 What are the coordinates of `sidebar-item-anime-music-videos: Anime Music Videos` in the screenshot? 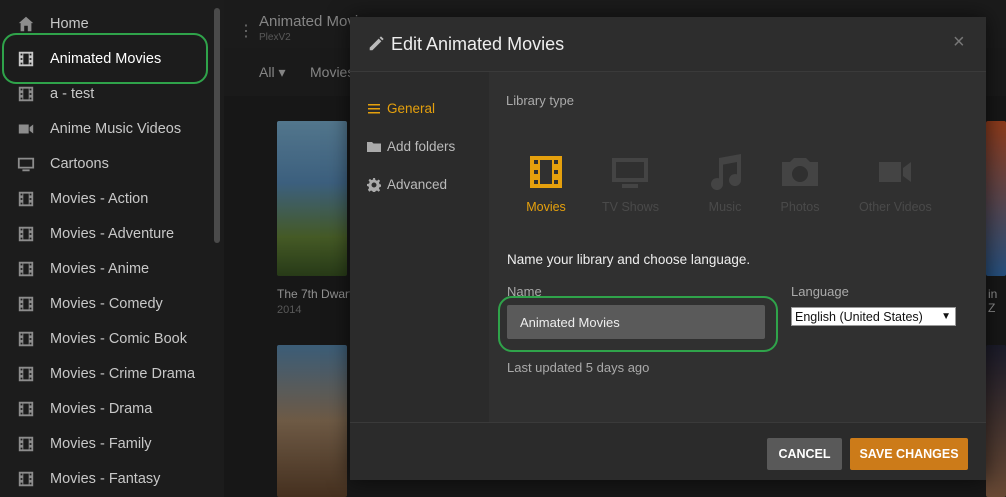 It's located at (105, 128).